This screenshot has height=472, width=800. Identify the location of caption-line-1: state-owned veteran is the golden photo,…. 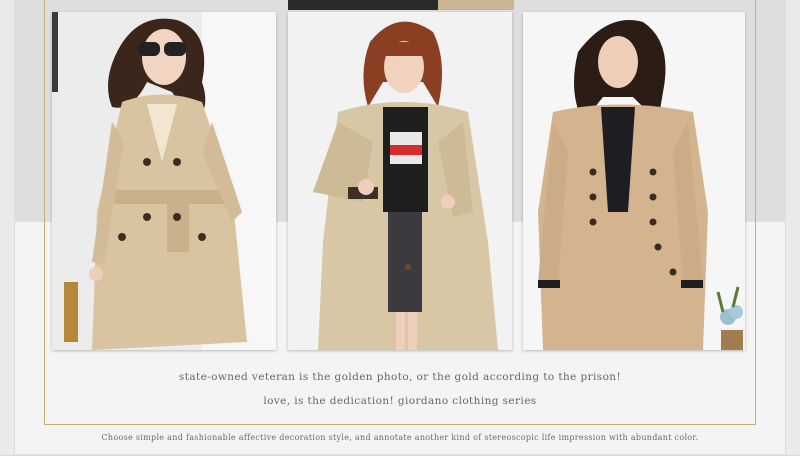
(400, 377).